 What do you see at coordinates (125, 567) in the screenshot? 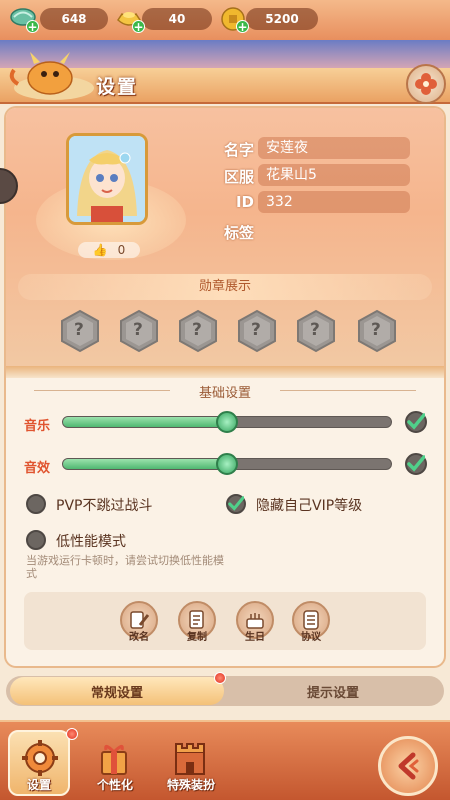
I see `low-perf-hint: 当游戏运行卡顿时，请尝试切换低性能模式` at bounding box center [125, 567].